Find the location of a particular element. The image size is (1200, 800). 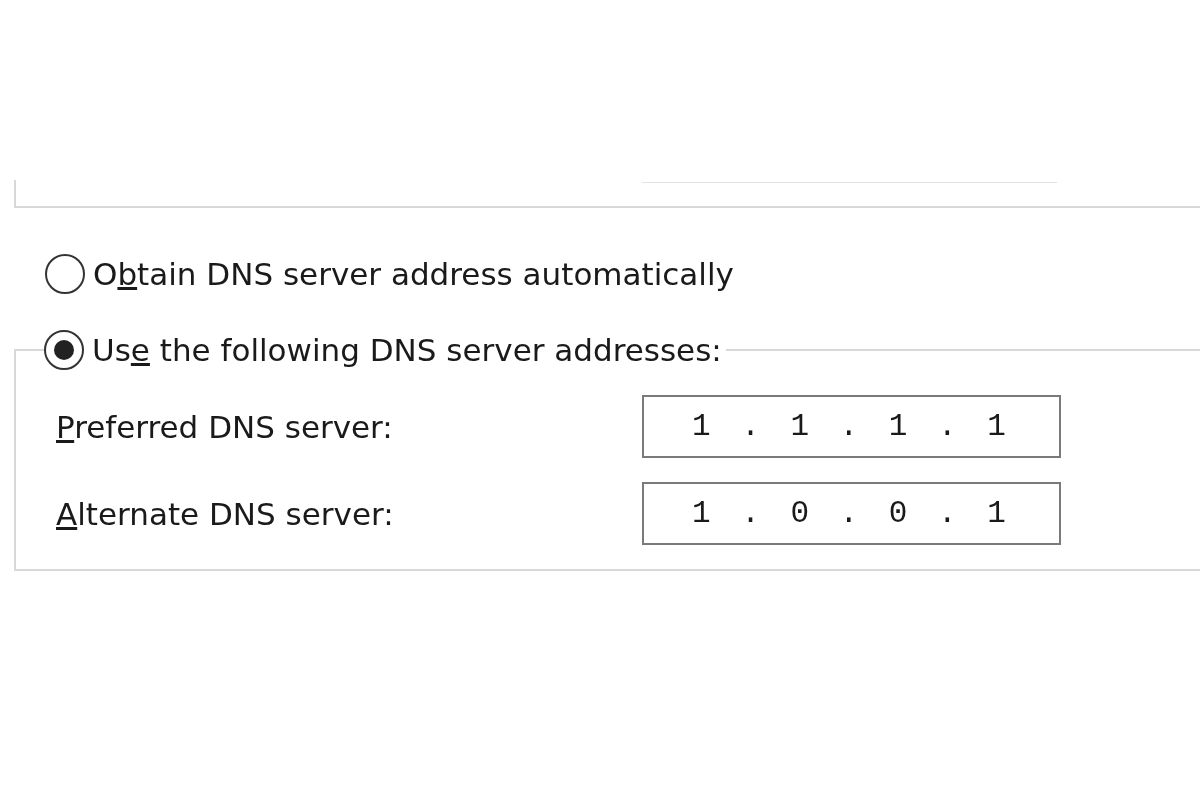

ip-address-field: 1 . 1 . 1 . 1 is located at coordinates (851, 426).